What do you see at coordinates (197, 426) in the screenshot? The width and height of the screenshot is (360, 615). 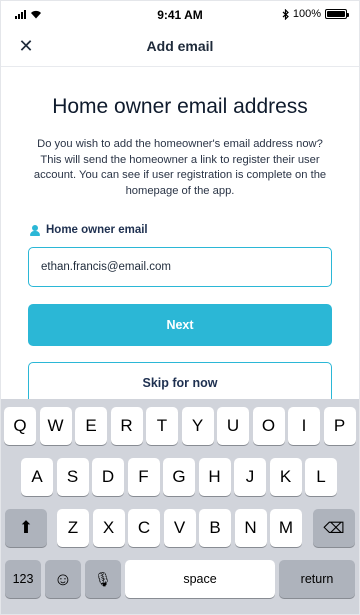 I see `key-y: Y` at bounding box center [197, 426].